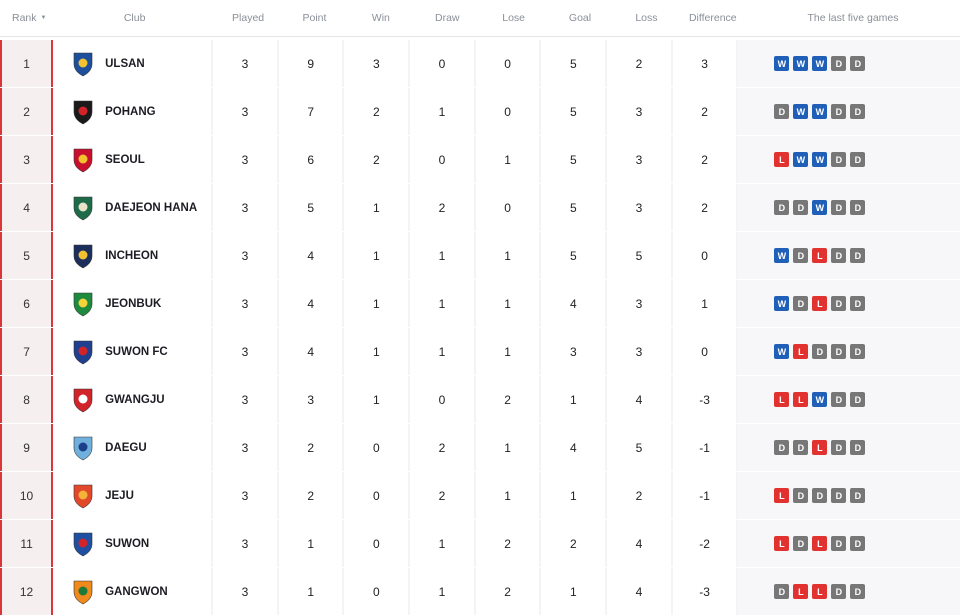  Describe the element at coordinates (43, 18) in the screenshot. I see `caret-down-icon: ▼` at that location.